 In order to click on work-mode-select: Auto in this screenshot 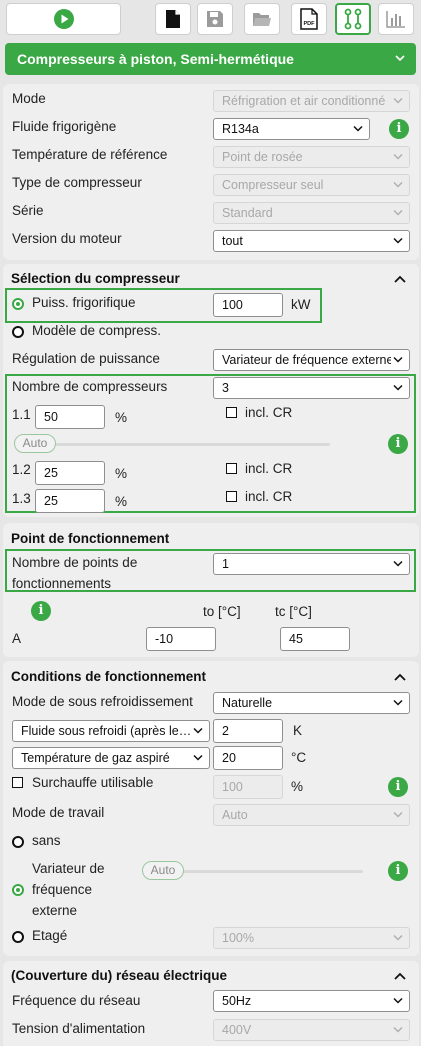, I will do `click(311, 815)`.